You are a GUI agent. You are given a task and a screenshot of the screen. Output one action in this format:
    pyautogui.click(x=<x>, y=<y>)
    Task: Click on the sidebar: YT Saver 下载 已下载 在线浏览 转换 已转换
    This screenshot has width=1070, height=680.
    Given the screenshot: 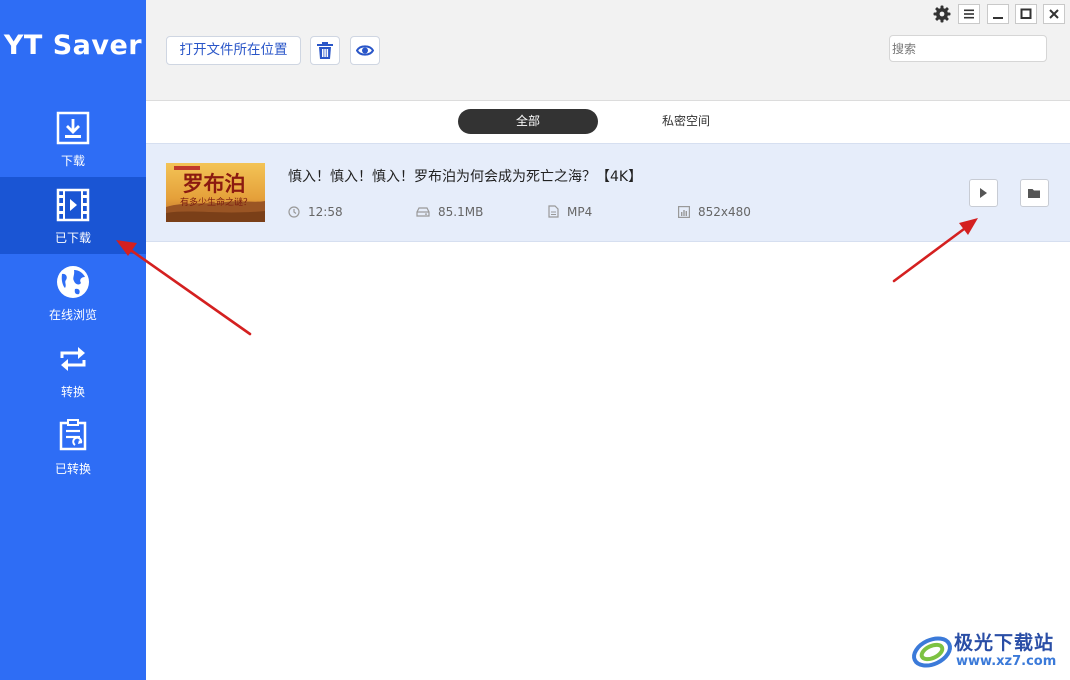 What is the action you would take?
    pyautogui.click(x=73, y=340)
    